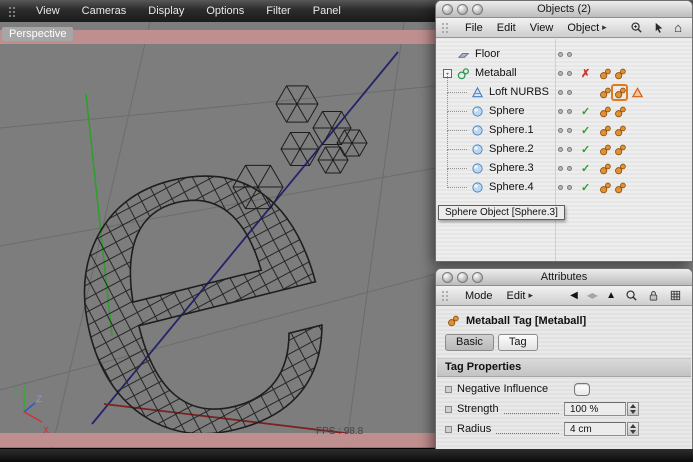  Describe the element at coordinates (658, 27) in the screenshot. I see `cursor-icon` at that location.